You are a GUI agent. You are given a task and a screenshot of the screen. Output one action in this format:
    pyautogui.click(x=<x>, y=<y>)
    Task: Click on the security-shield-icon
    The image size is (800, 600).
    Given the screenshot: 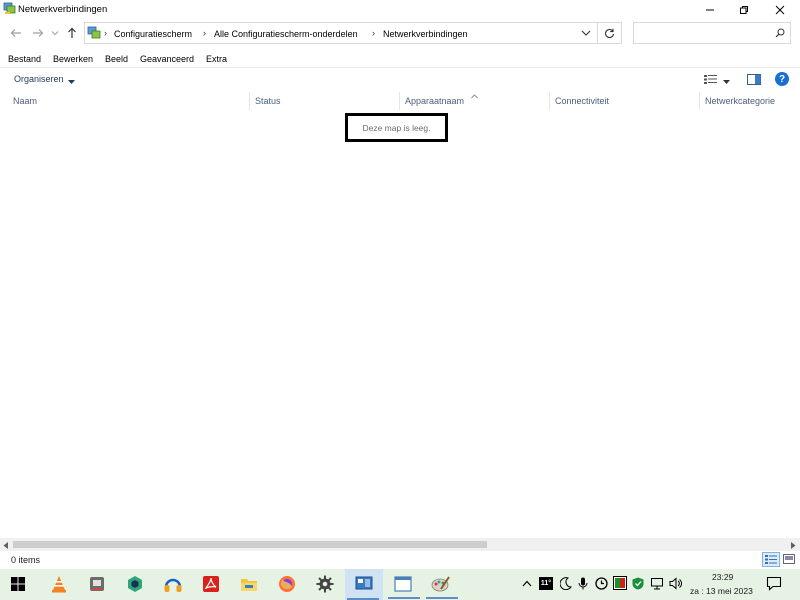 What is the action you would take?
    pyautogui.click(x=638, y=584)
    